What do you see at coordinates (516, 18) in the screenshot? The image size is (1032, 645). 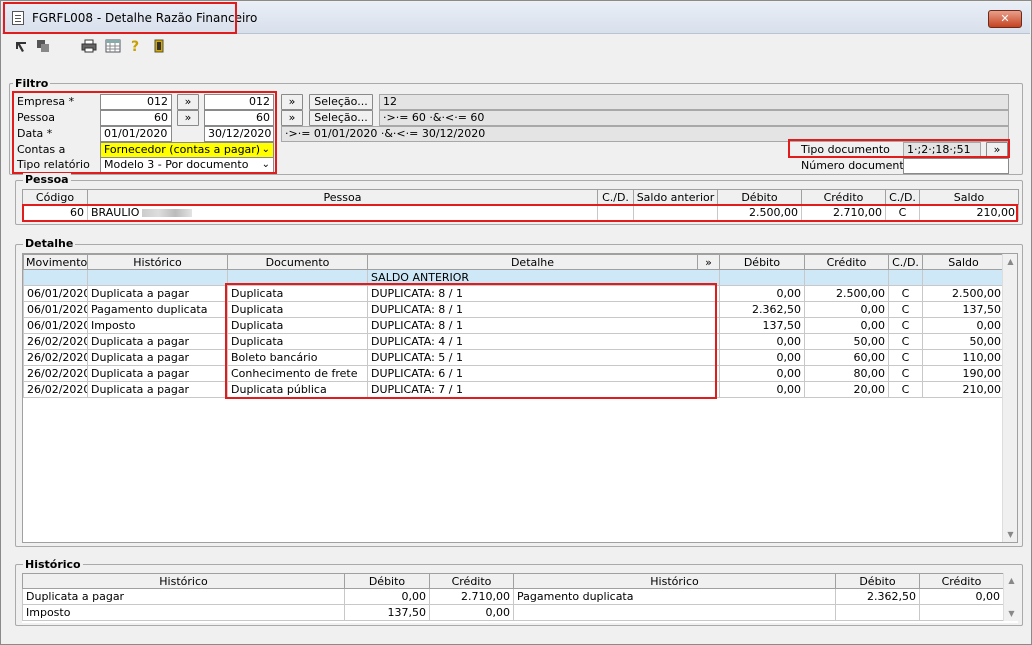 I see `title-bar: FGRFL008 - Detalhe Razão Financeiro ✕` at bounding box center [516, 18].